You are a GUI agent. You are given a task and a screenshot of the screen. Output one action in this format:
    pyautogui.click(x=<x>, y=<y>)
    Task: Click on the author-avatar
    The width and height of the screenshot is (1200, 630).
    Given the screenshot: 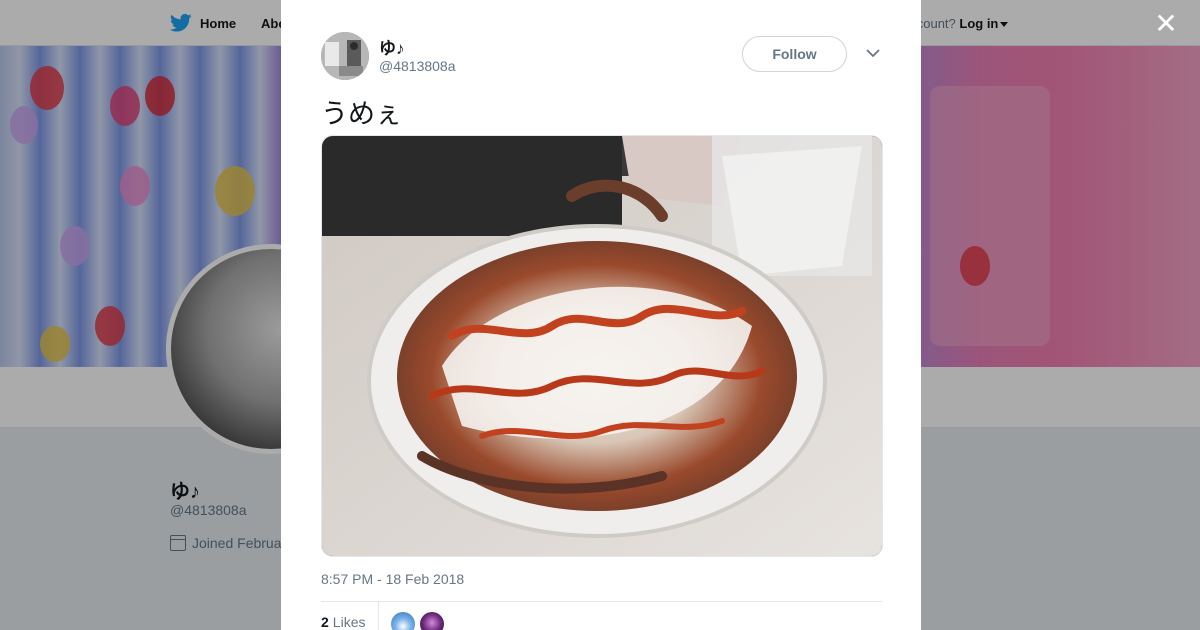 What is the action you would take?
    pyautogui.click(x=345, y=56)
    